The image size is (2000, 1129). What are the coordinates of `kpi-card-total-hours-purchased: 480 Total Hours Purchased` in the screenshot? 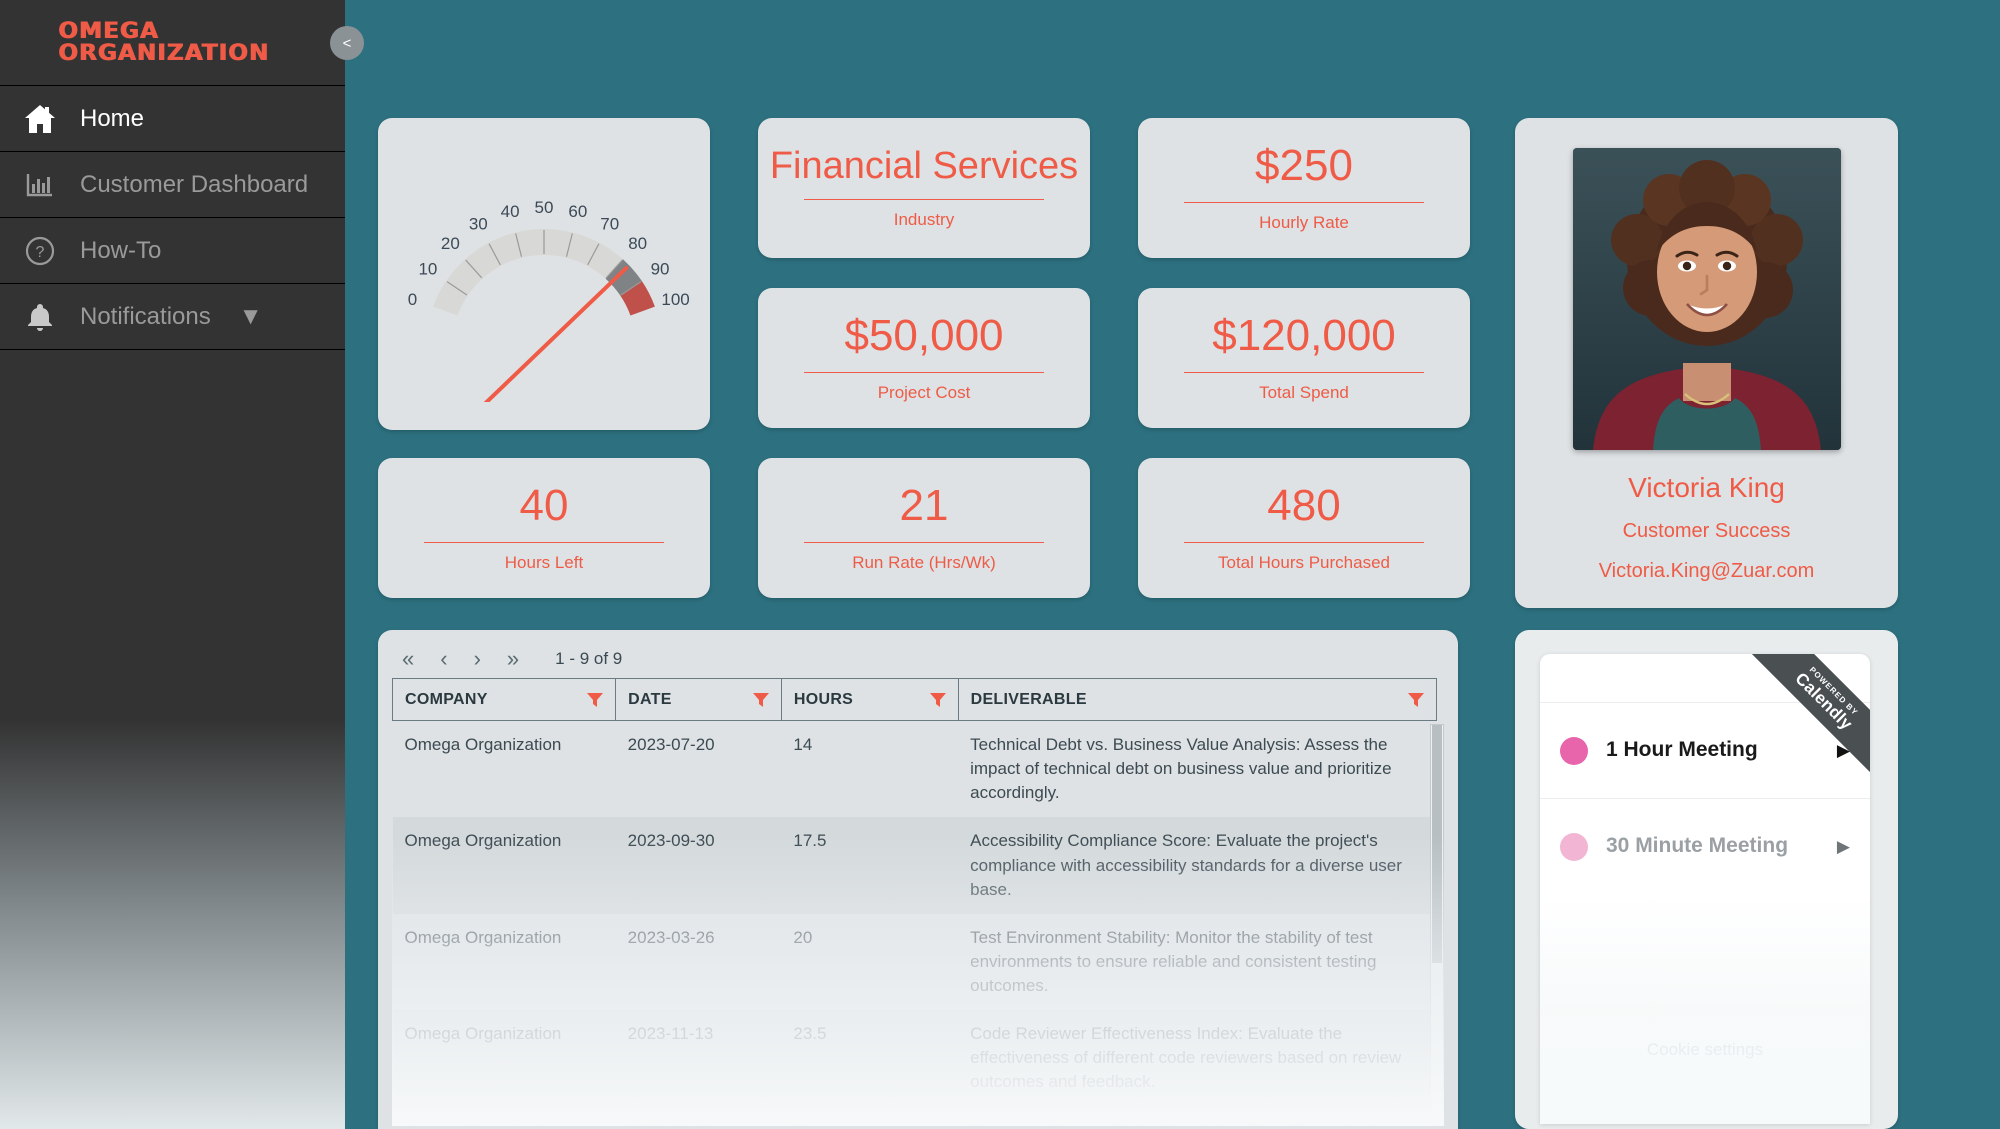 It's located at (1304, 528).